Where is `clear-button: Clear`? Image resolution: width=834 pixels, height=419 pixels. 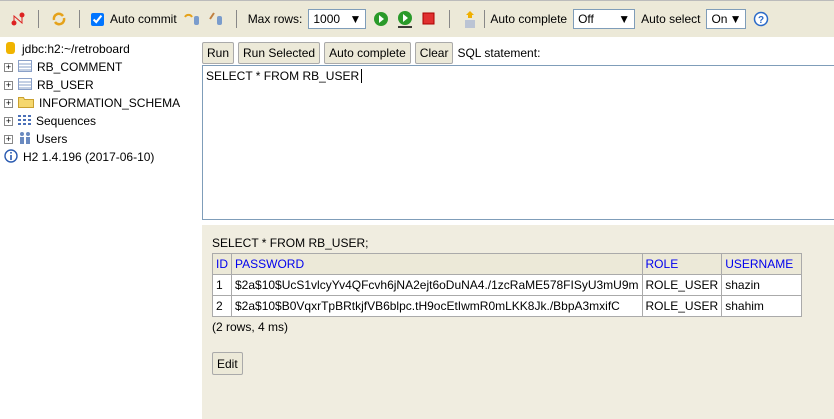 clear-button: Clear is located at coordinates (434, 52).